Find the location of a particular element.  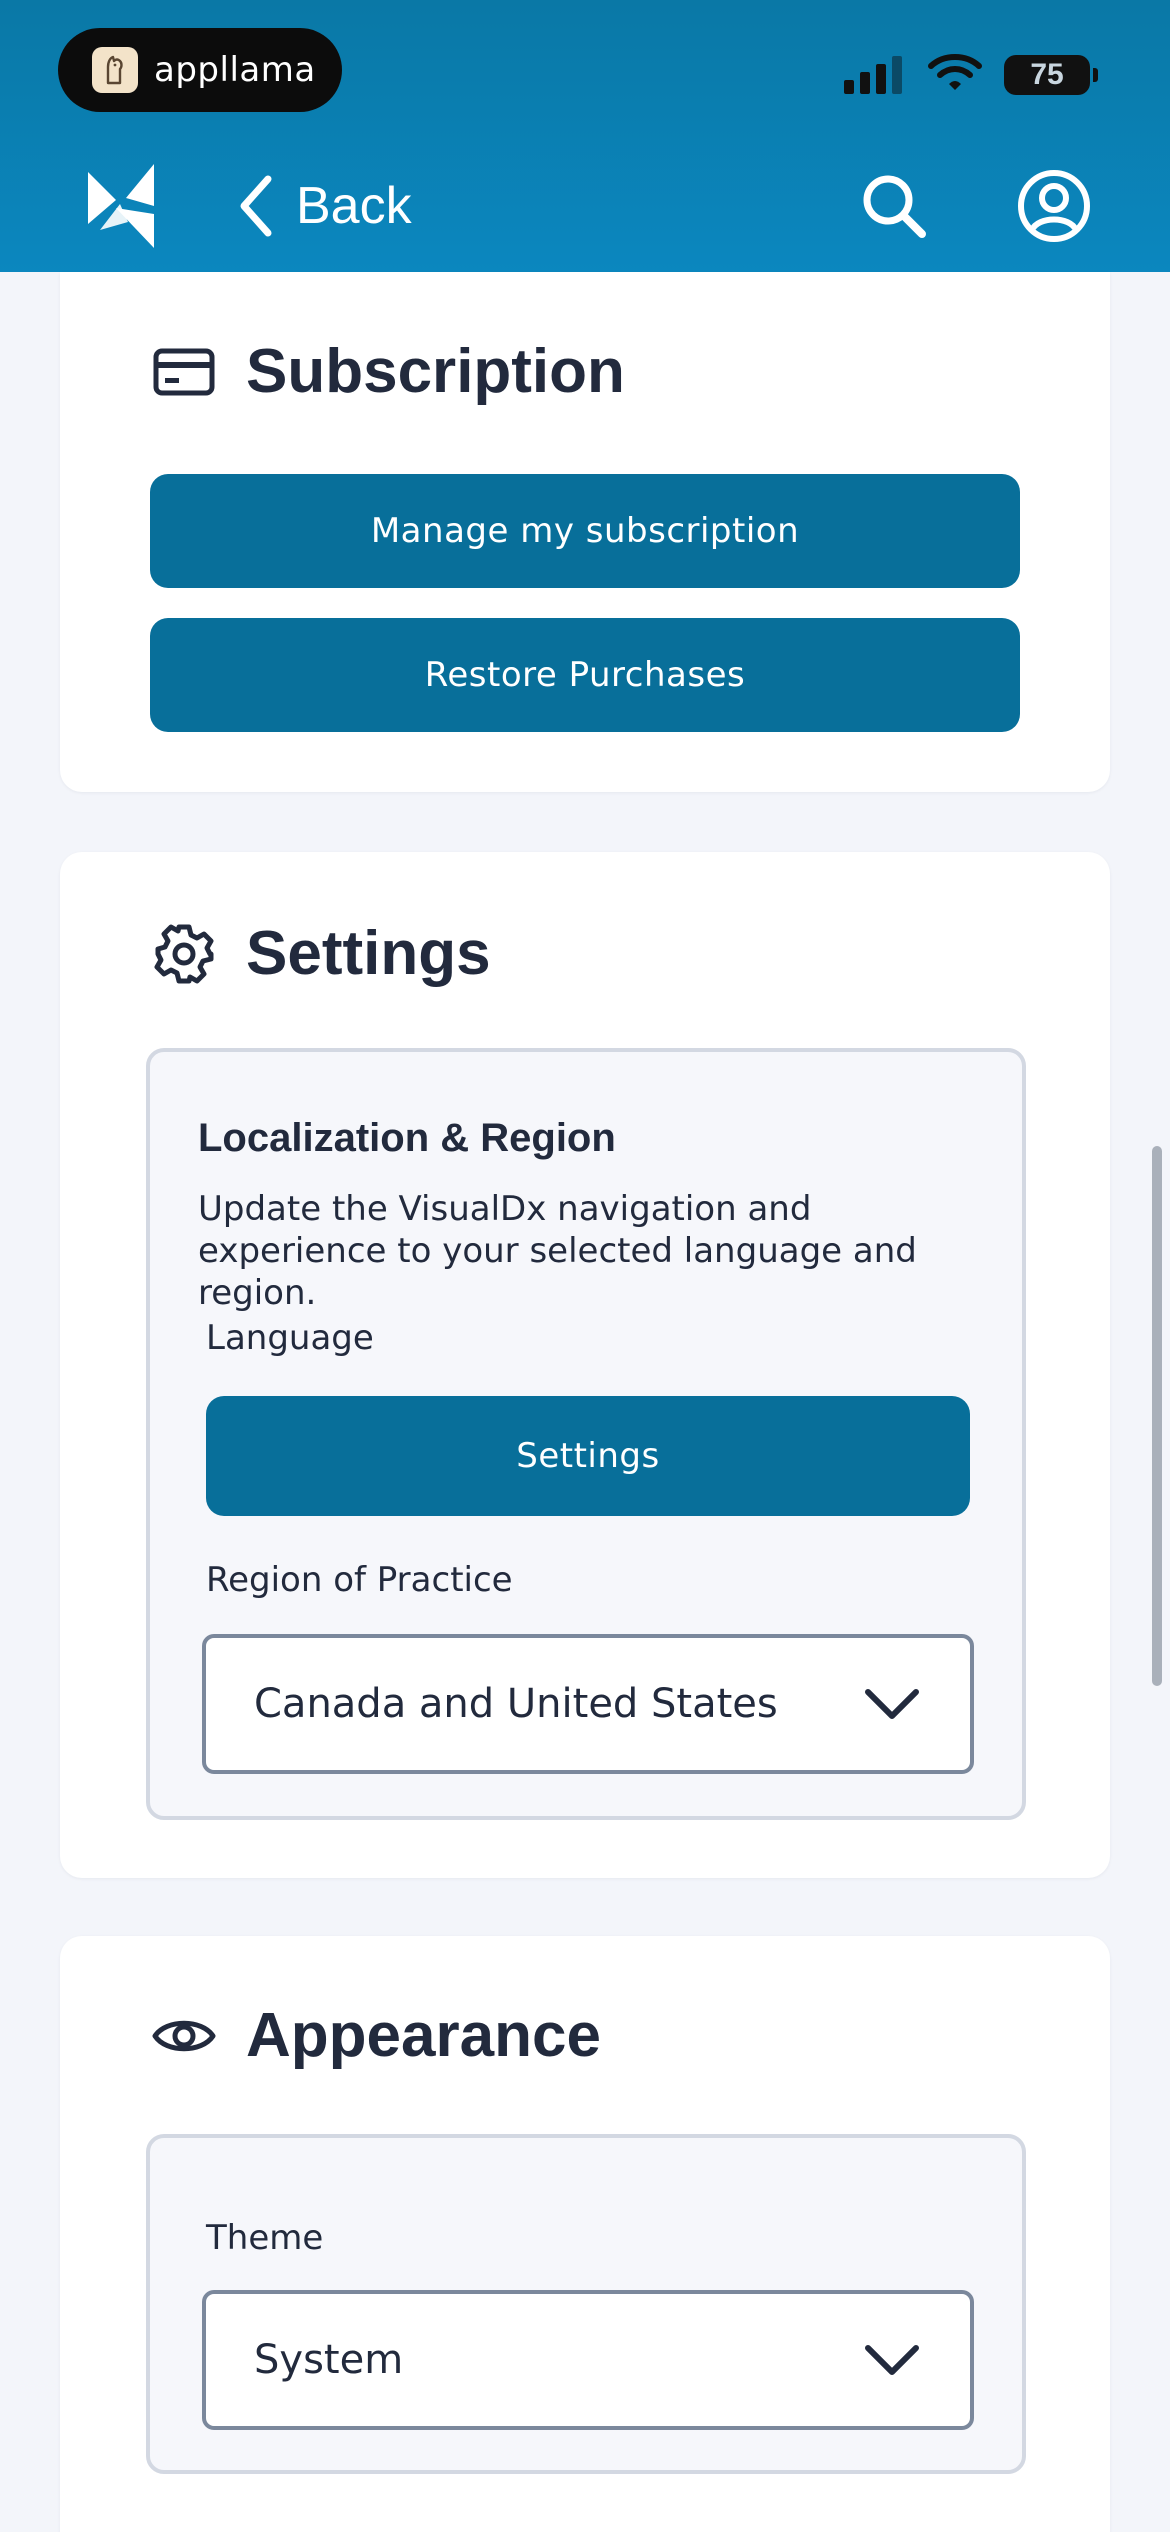

region-select: Canada and United States is located at coordinates (588, 1704).